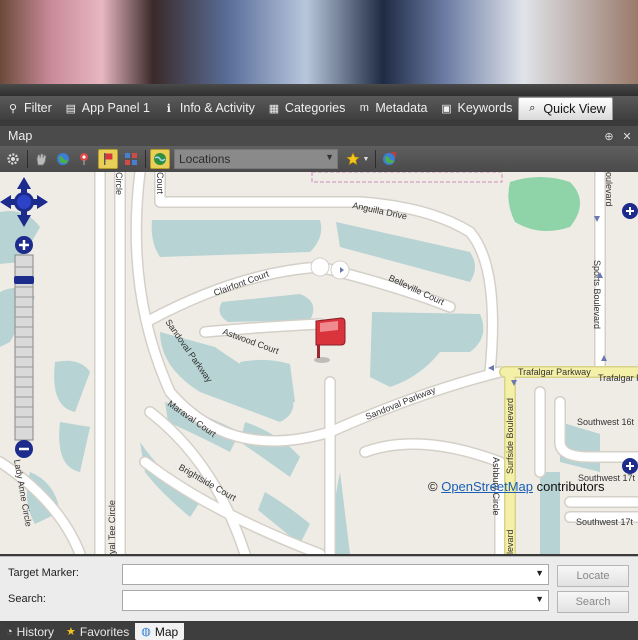  What do you see at coordinates (115, 108) in the screenshot?
I see `tab-label: App Panel 1` at bounding box center [115, 108].